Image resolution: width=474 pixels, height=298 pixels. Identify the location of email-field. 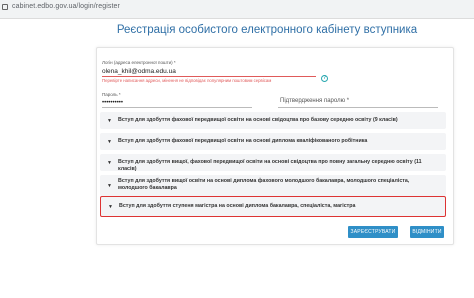
(209, 71).